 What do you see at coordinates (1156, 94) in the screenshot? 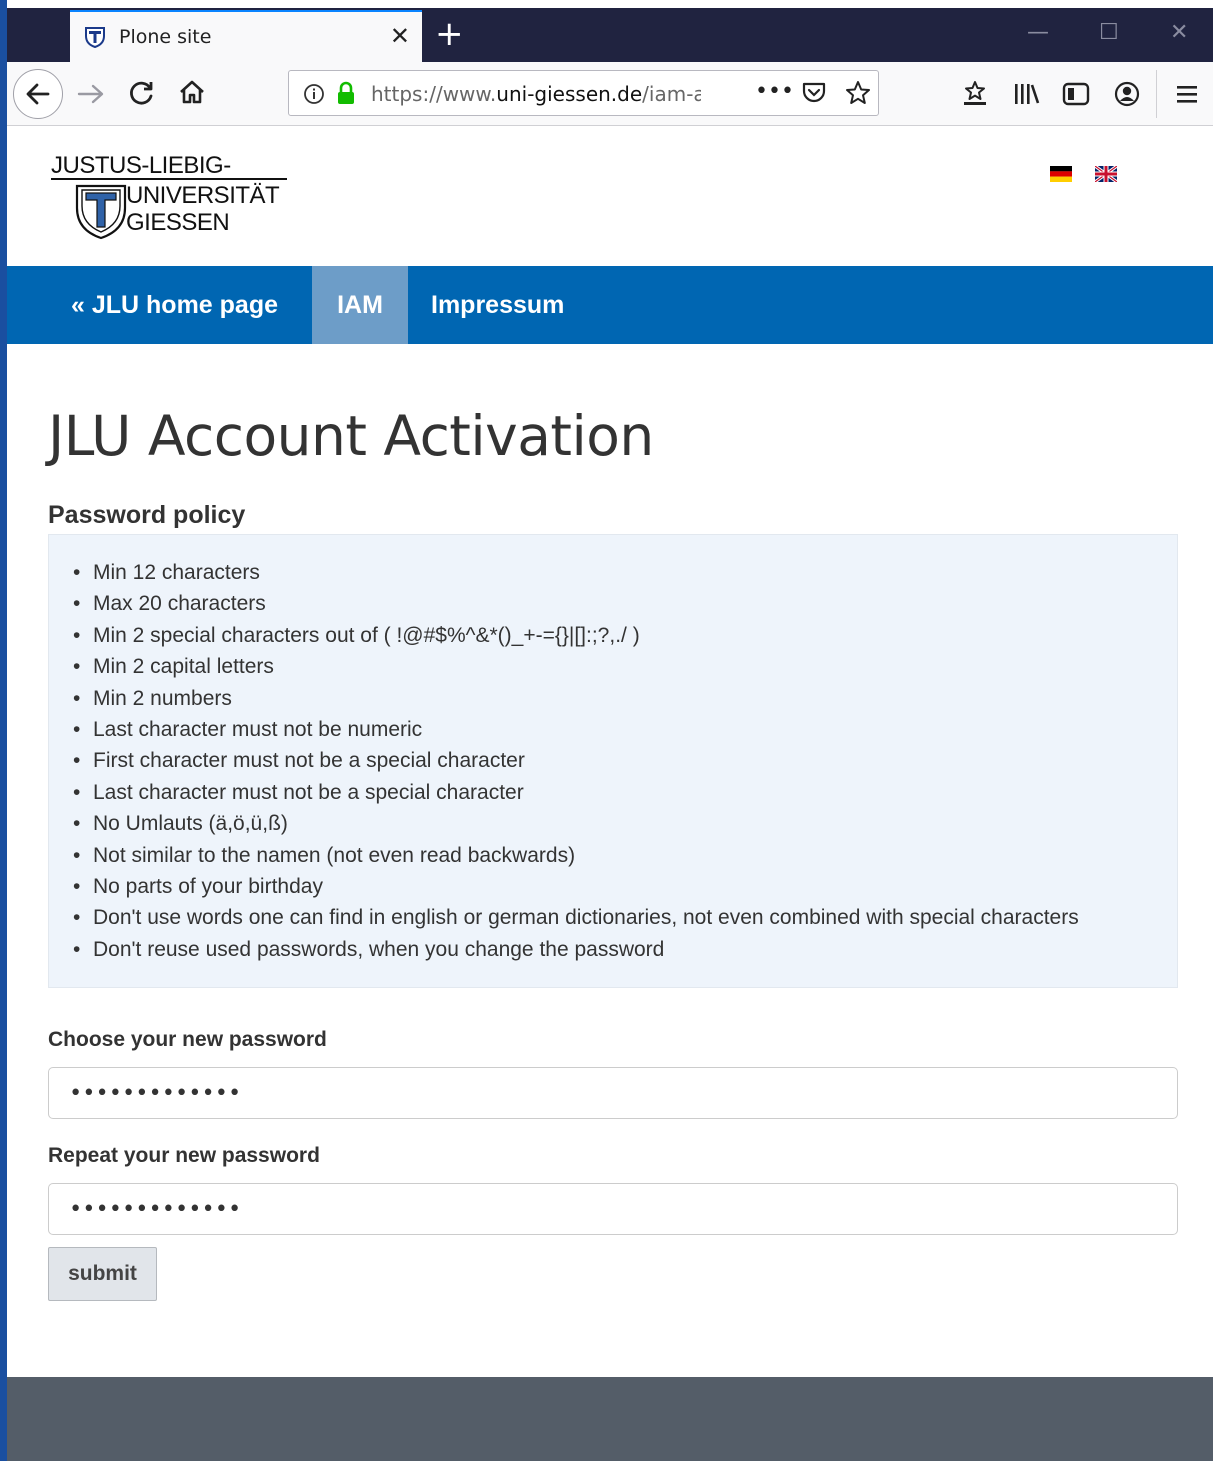
I see `toolbar-separator` at bounding box center [1156, 94].